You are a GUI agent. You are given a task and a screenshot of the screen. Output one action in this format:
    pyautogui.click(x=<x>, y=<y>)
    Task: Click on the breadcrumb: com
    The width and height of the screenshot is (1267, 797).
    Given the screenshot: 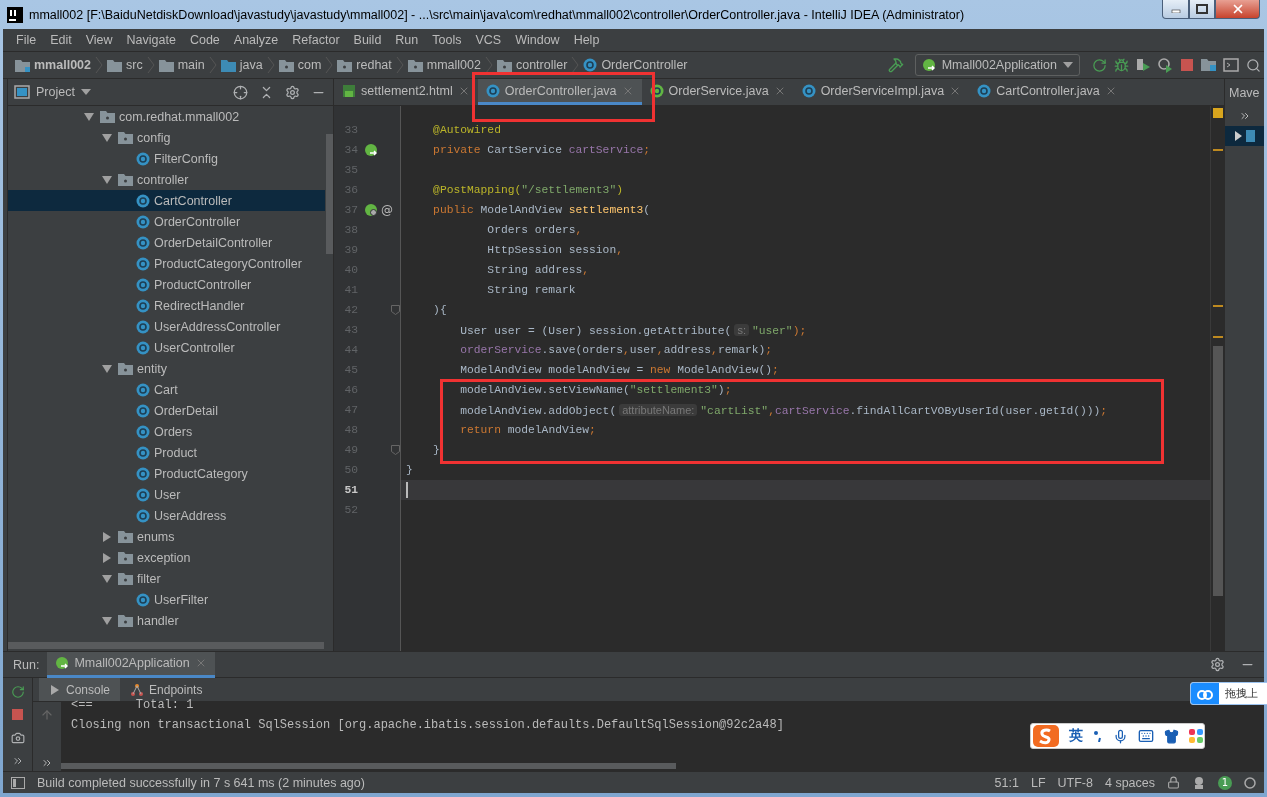 What is the action you would take?
    pyautogui.click(x=300, y=65)
    